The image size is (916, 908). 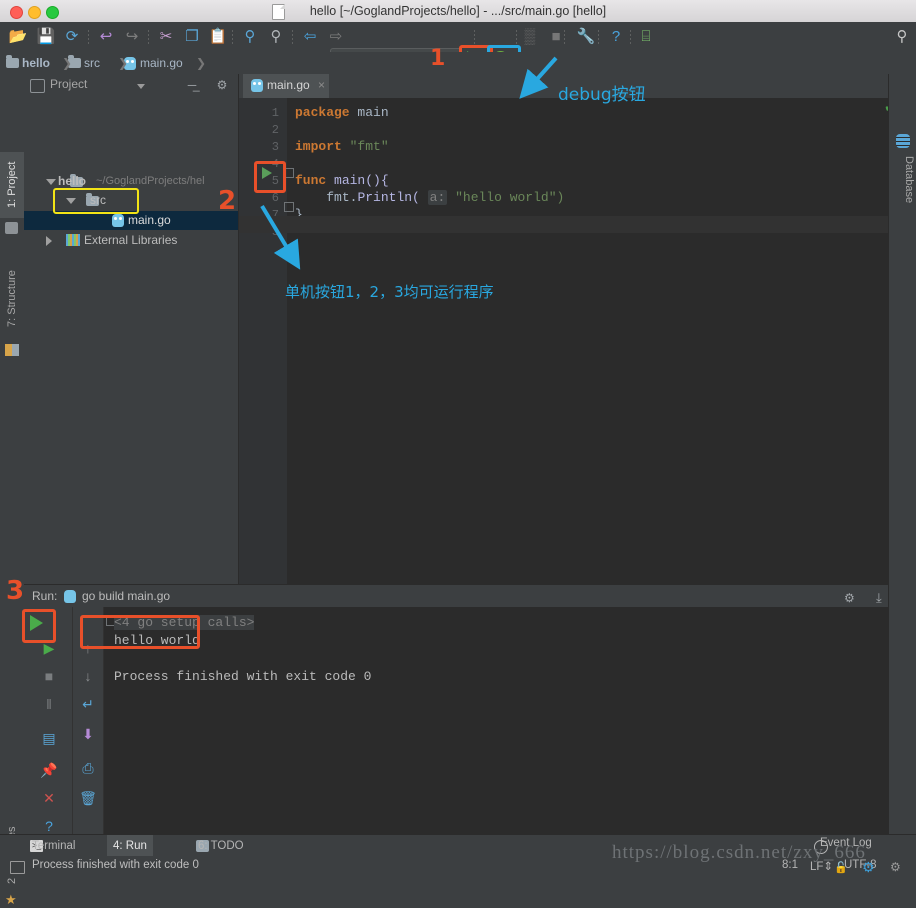 I want to click on run-panel-header: Run: go build main.go ⚙ ⤓, so click(x=456, y=596).